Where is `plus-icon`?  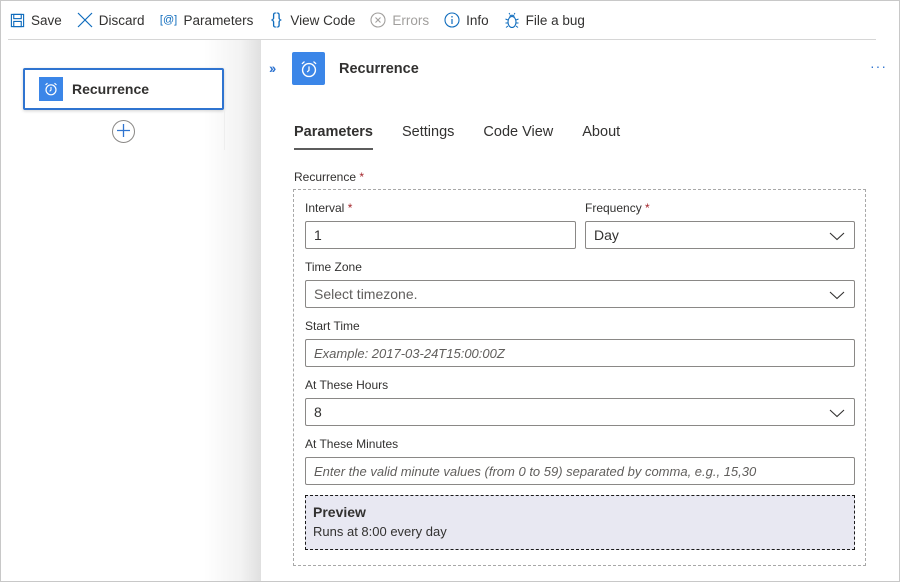 plus-icon is located at coordinates (123, 131).